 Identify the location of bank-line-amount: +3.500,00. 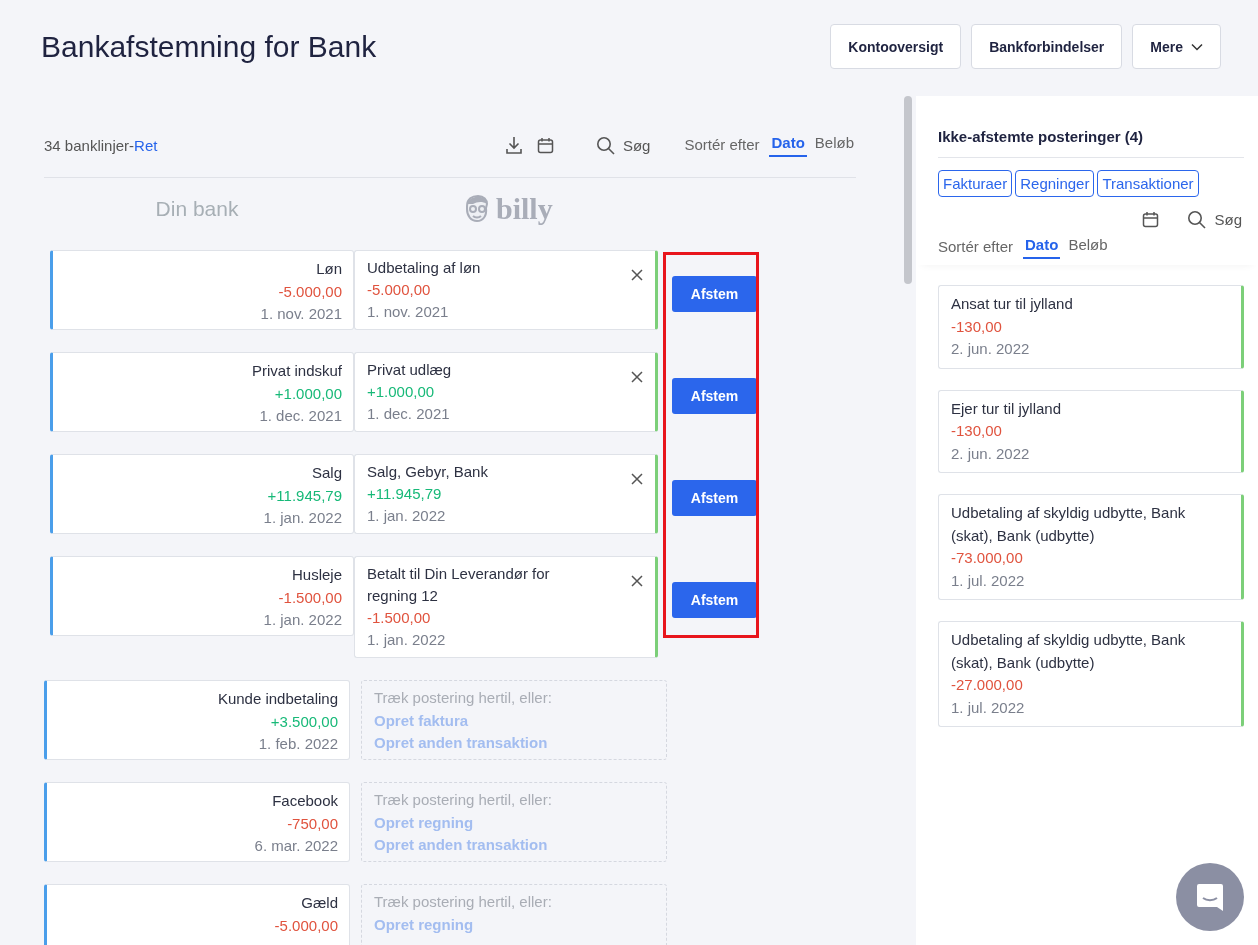
(304, 721).